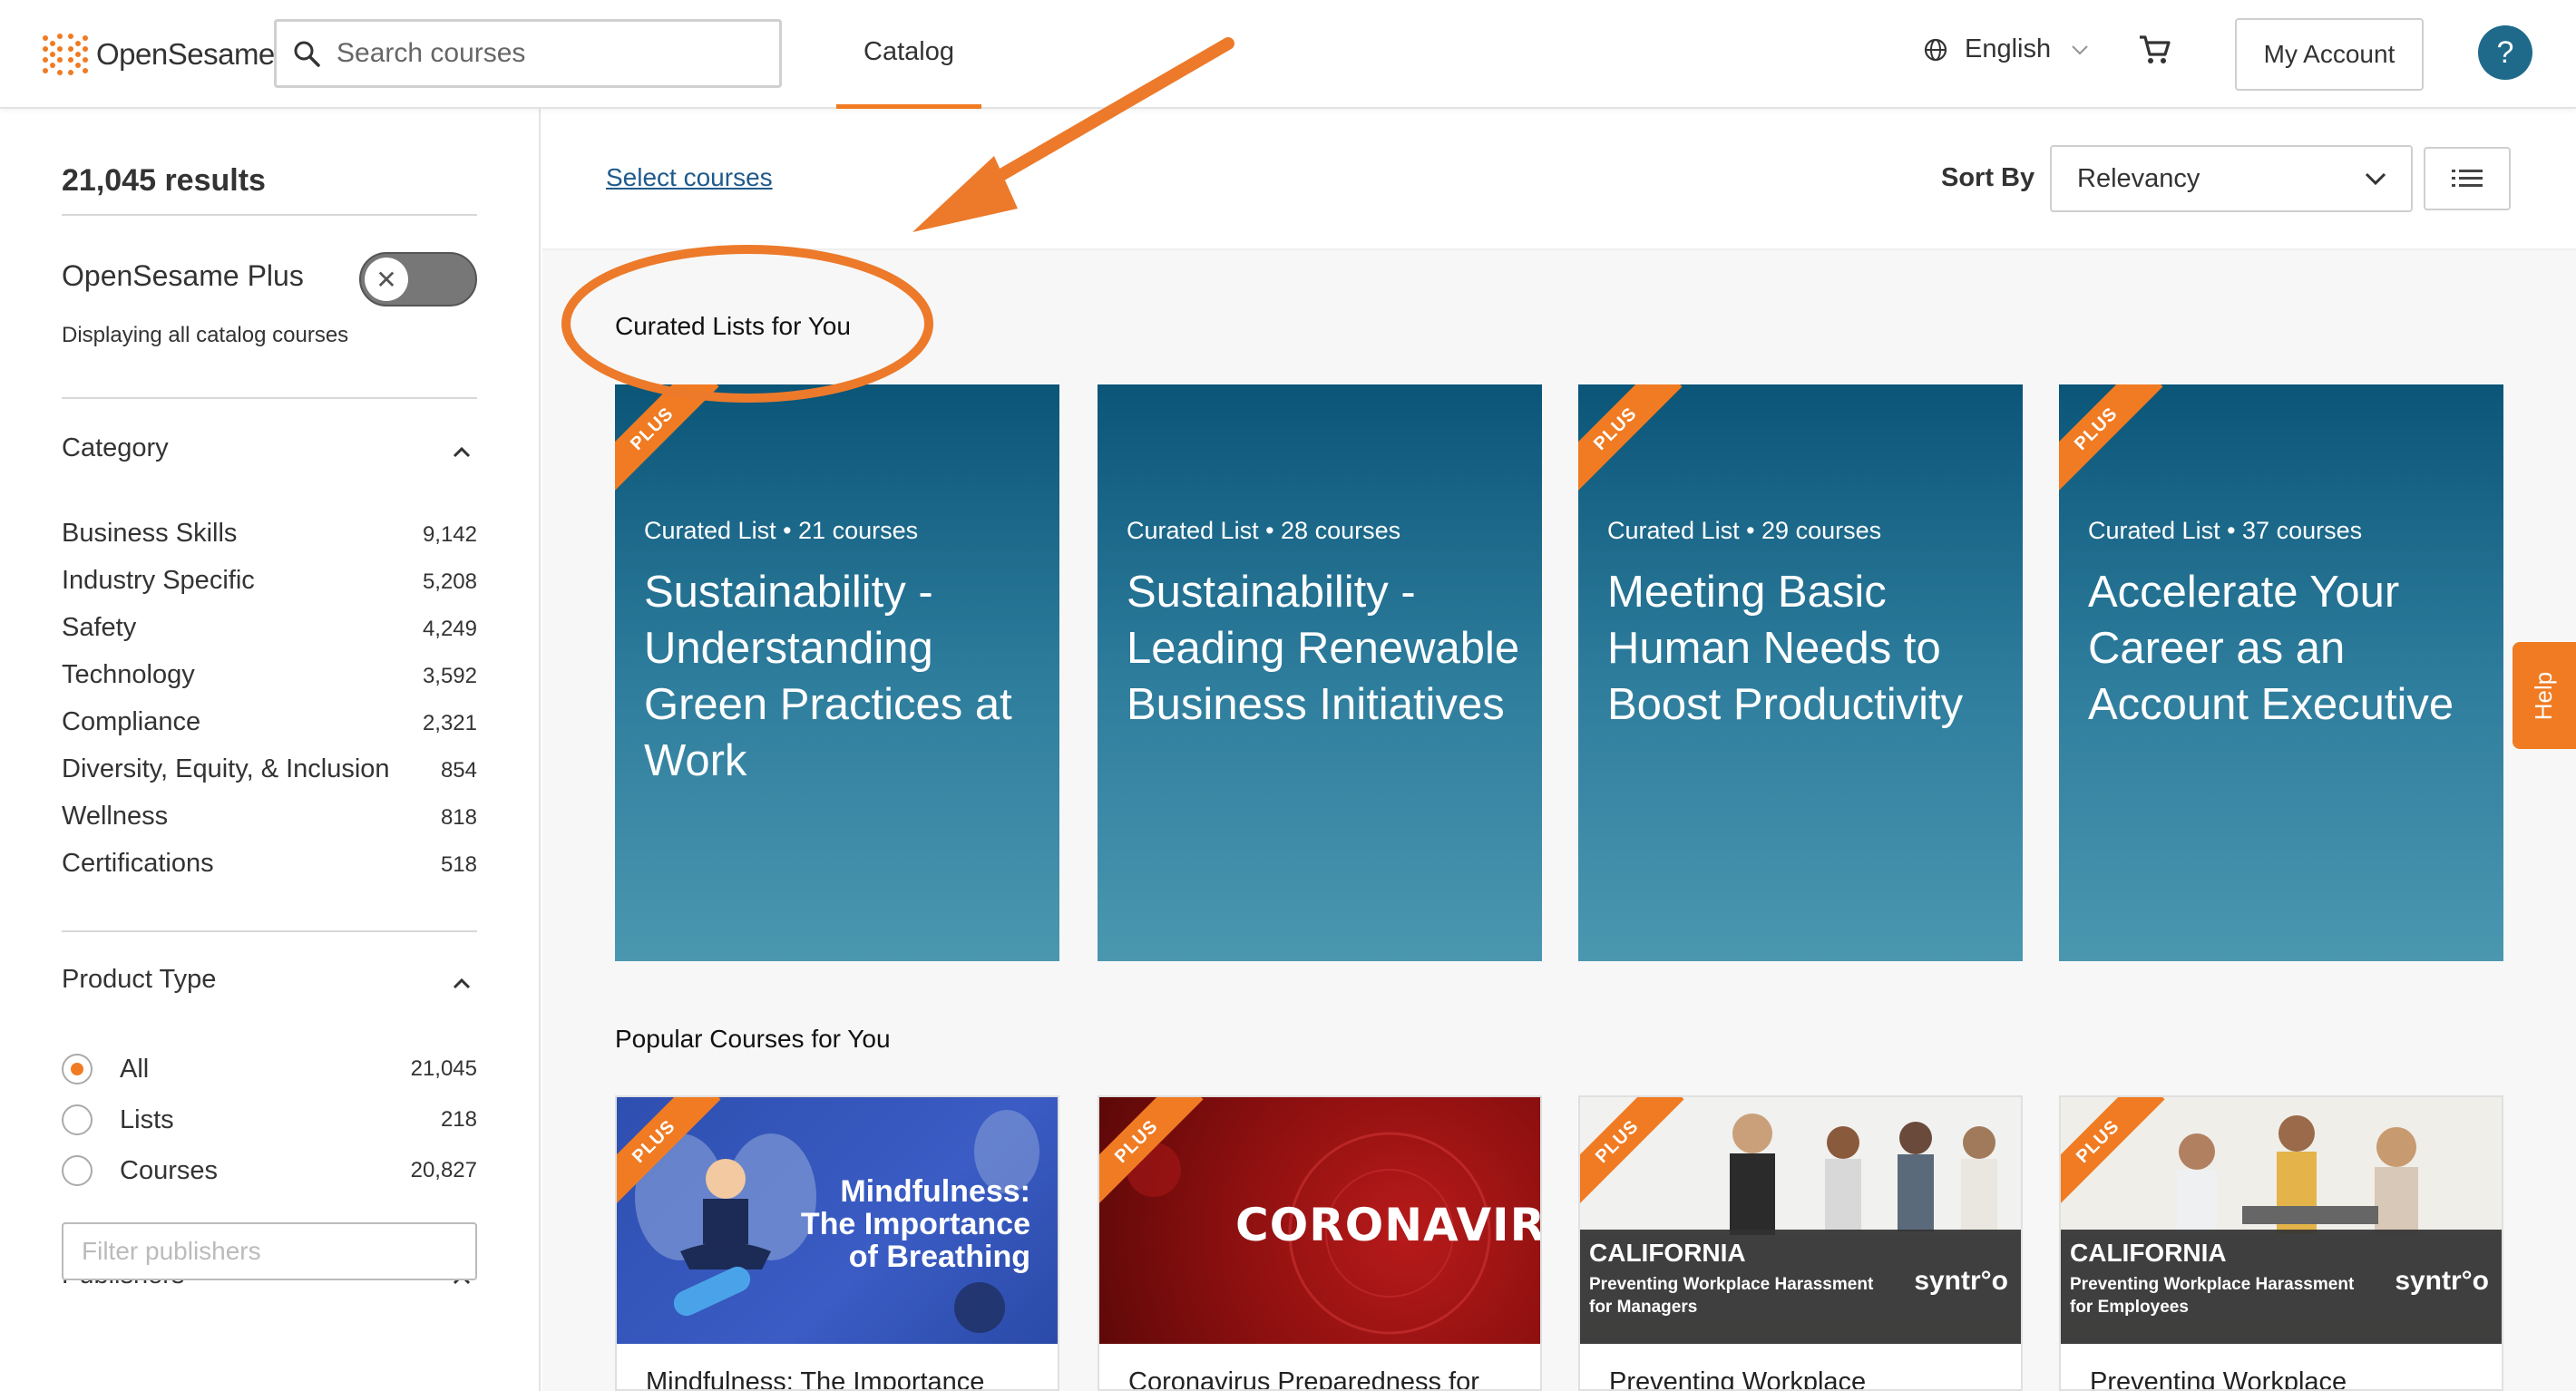 The image size is (2576, 1391). I want to click on category-item: Technology 3,592, so click(269, 675).